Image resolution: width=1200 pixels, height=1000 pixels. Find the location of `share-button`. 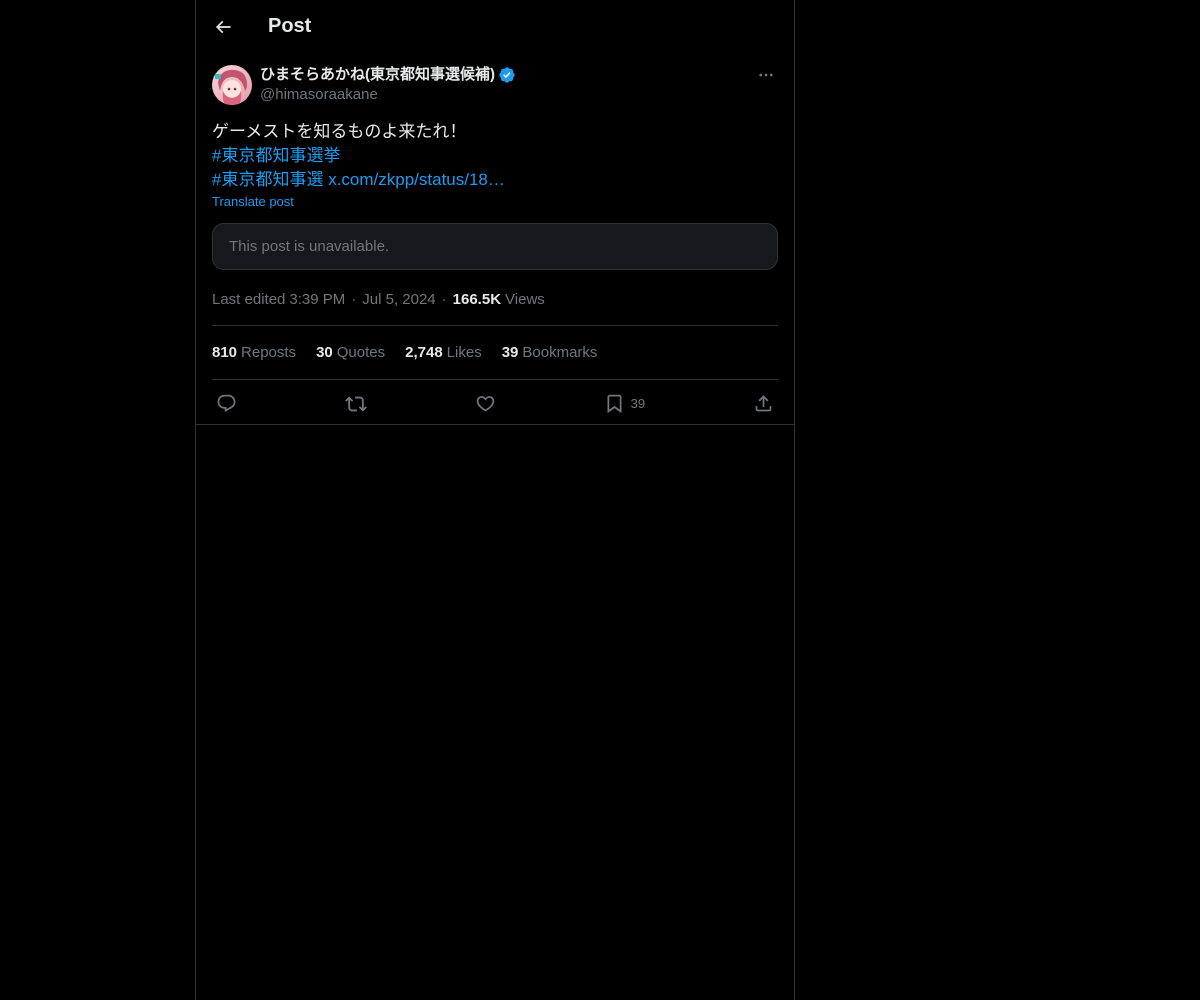

share-button is located at coordinates (763, 403).